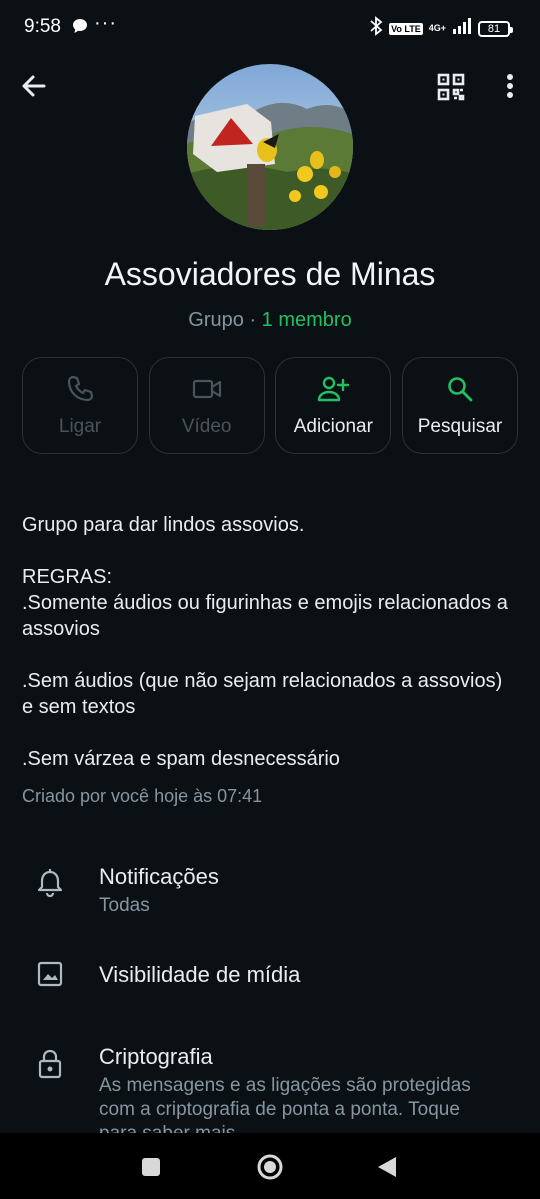 Image resolution: width=540 pixels, height=1199 pixels. Describe the element at coordinates (459, 405) in the screenshot. I see `search-button: Pesquisar` at that location.